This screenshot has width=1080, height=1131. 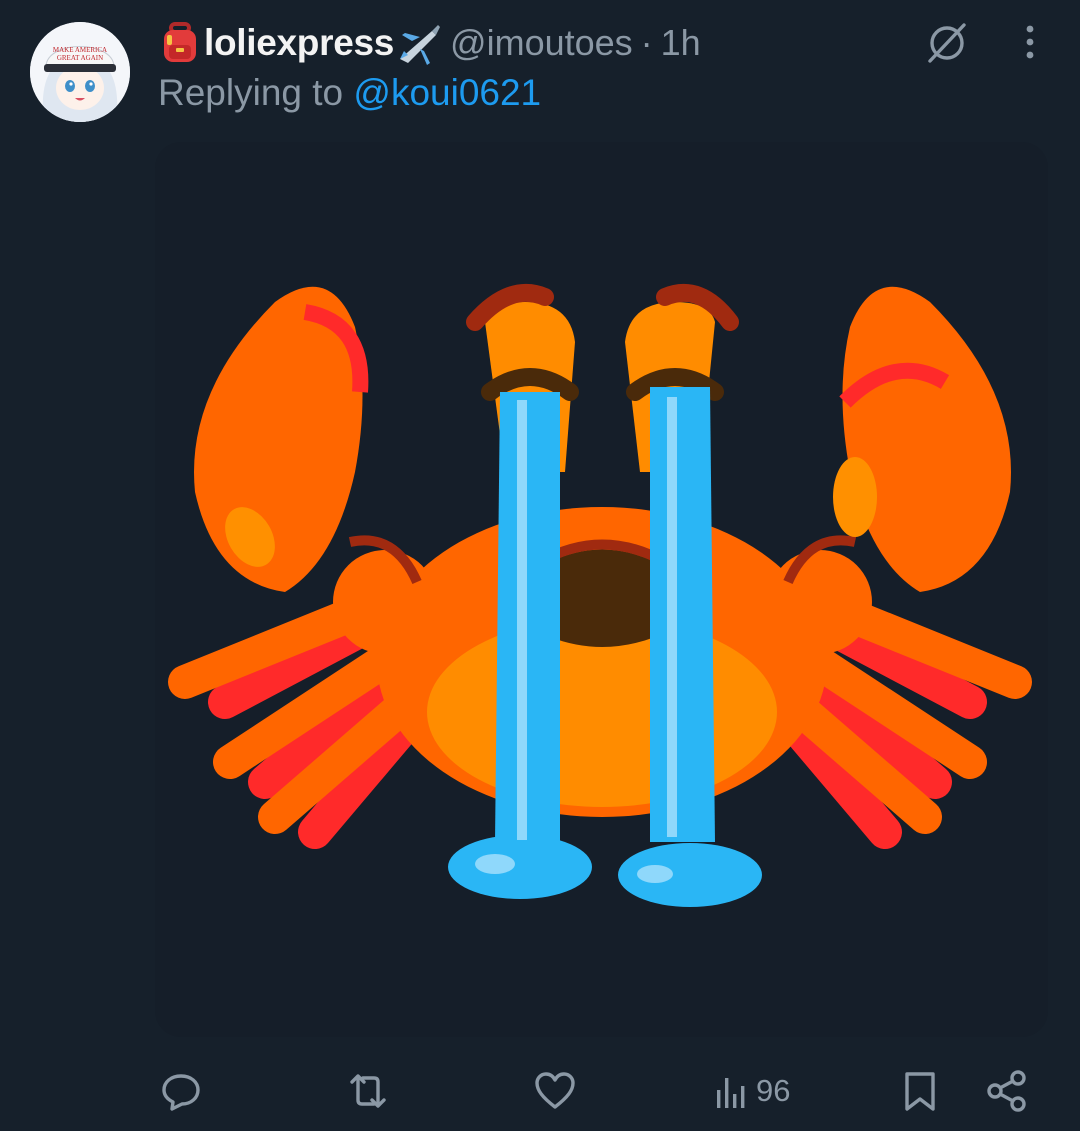 I want to click on tweet-timestamp: 1h, so click(x=681, y=43).